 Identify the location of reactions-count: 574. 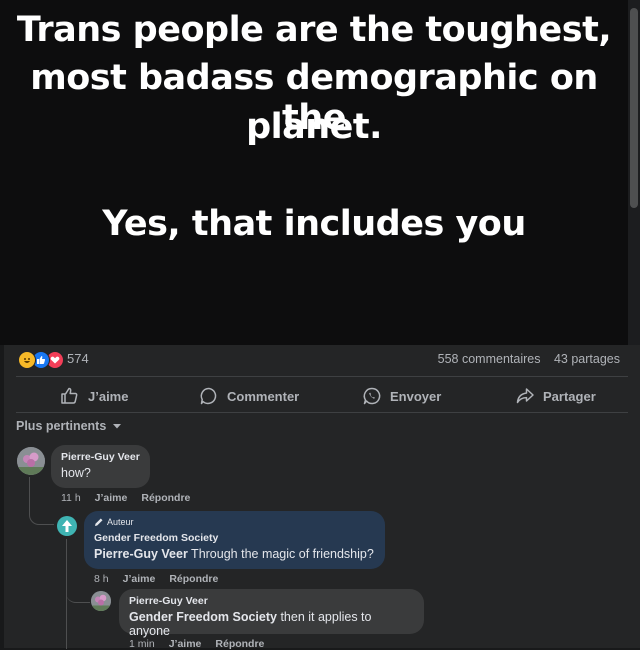
(78, 358).